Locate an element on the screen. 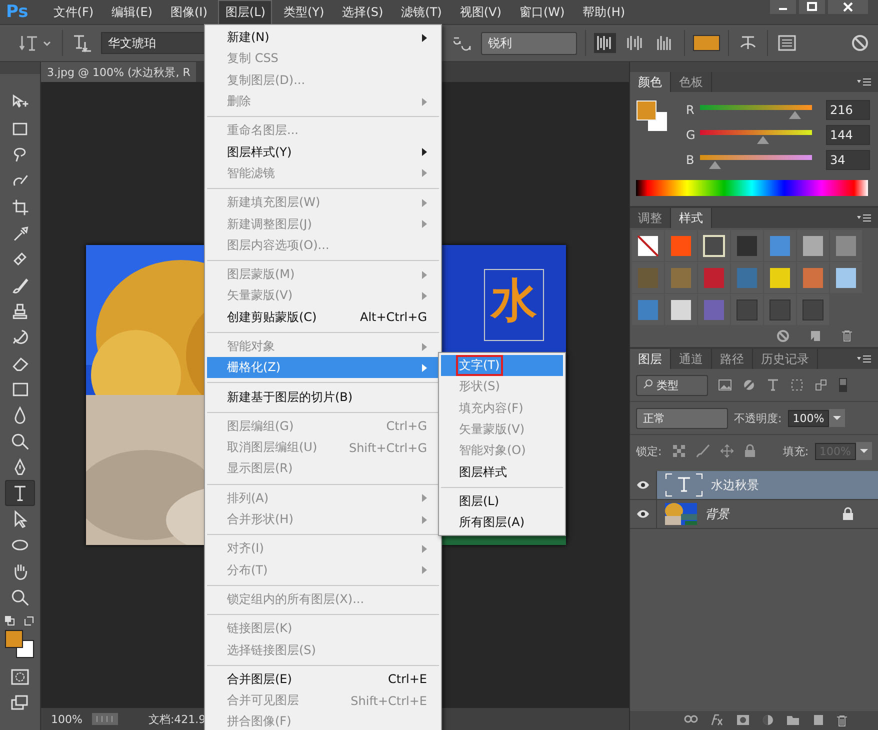  fill-dropdown-icon is located at coordinates (864, 451).